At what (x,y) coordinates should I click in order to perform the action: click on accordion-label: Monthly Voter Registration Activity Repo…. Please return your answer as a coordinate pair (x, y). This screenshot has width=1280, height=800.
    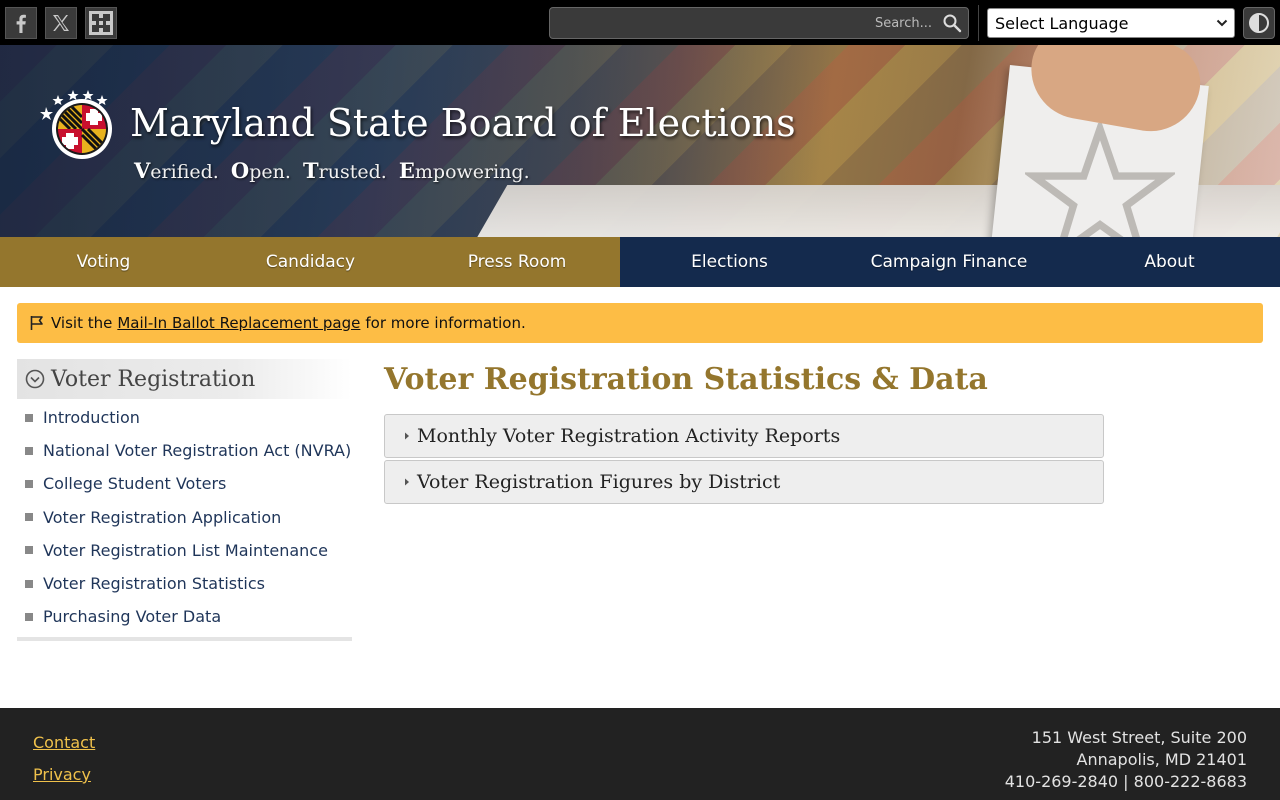
    Looking at the image, I should click on (629, 436).